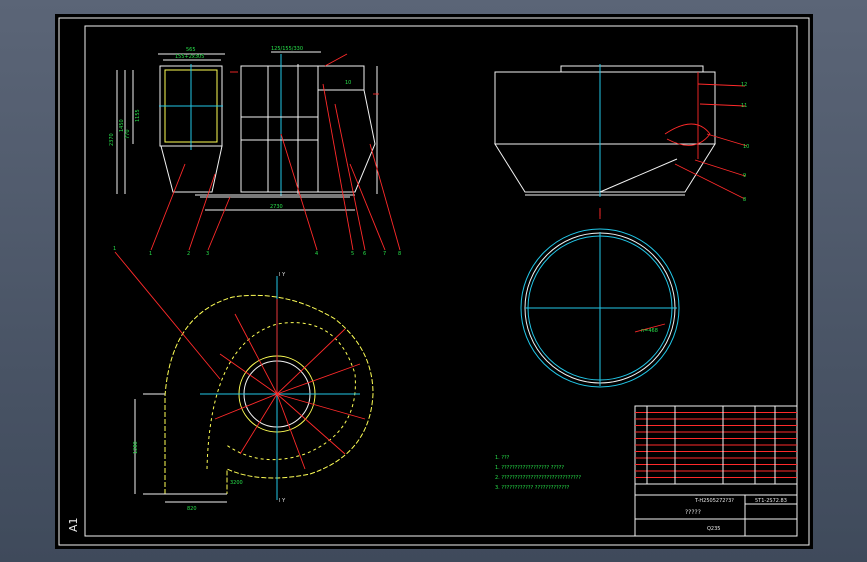 The height and width of the screenshot is (562, 867). I want to click on side-callout-11: 11, so click(744, 106).